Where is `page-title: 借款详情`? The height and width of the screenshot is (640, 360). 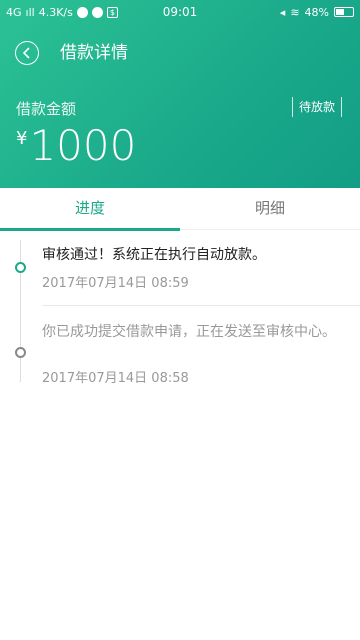 page-title: 借款详情 is located at coordinates (94, 53).